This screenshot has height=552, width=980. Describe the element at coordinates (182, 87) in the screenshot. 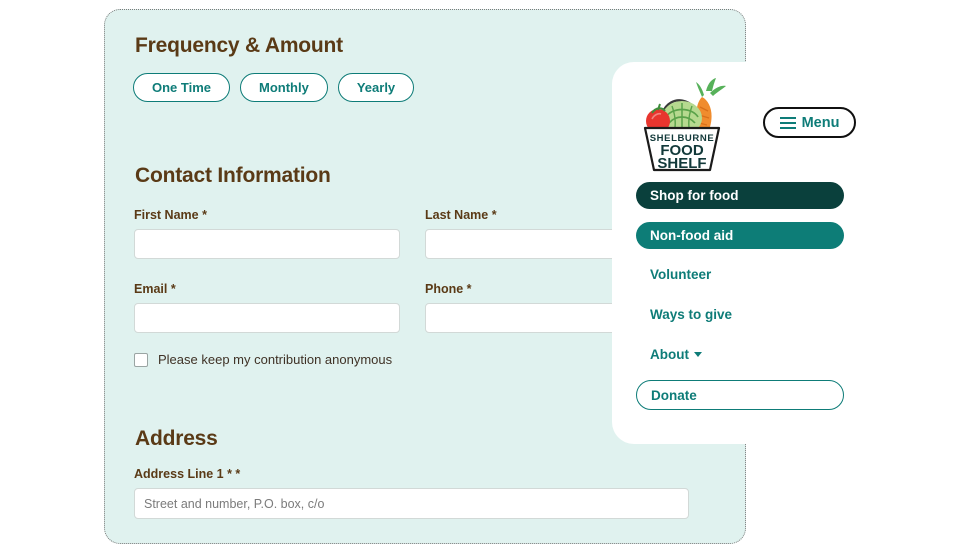

I see `frequency-option-one-time: One Time` at that location.